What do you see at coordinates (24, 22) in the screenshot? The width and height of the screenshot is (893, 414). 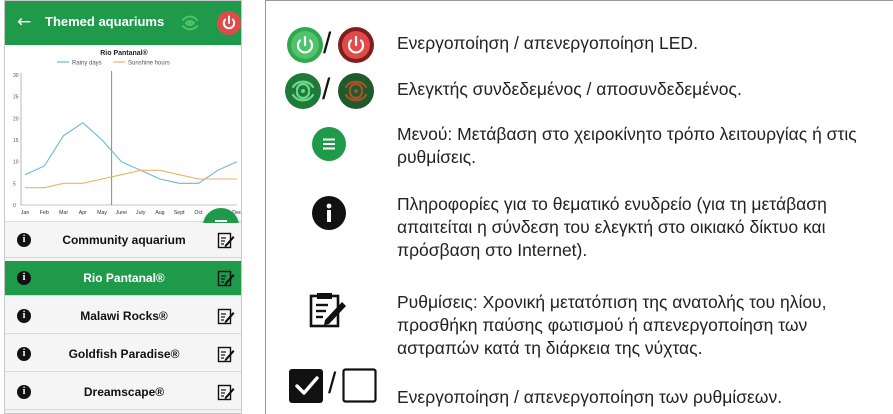 I see `back-arrow-icon: ←` at bounding box center [24, 22].